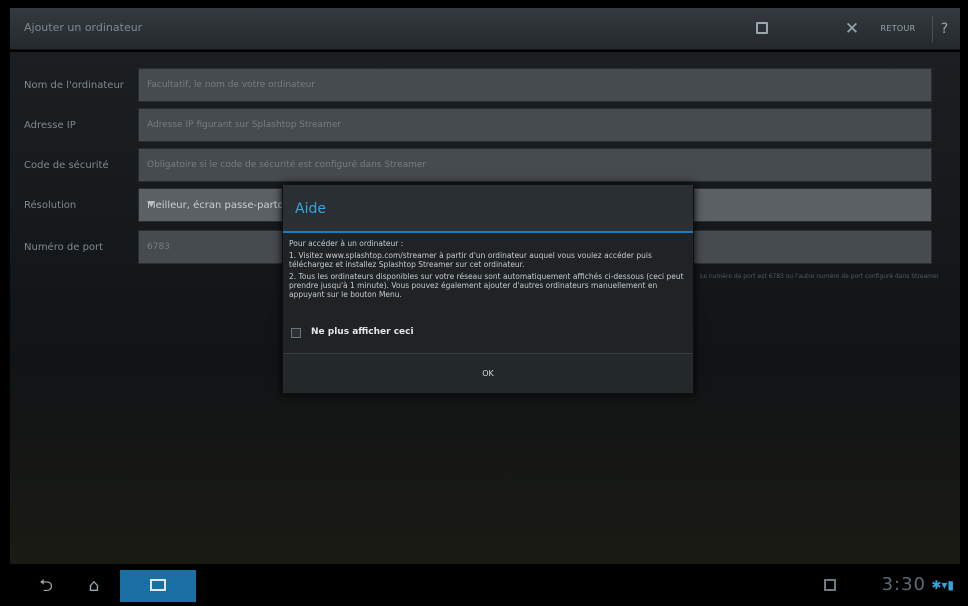 The width and height of the screenshot is (968, 606). I want to click on close-icon: ✕, so click(852, 29).